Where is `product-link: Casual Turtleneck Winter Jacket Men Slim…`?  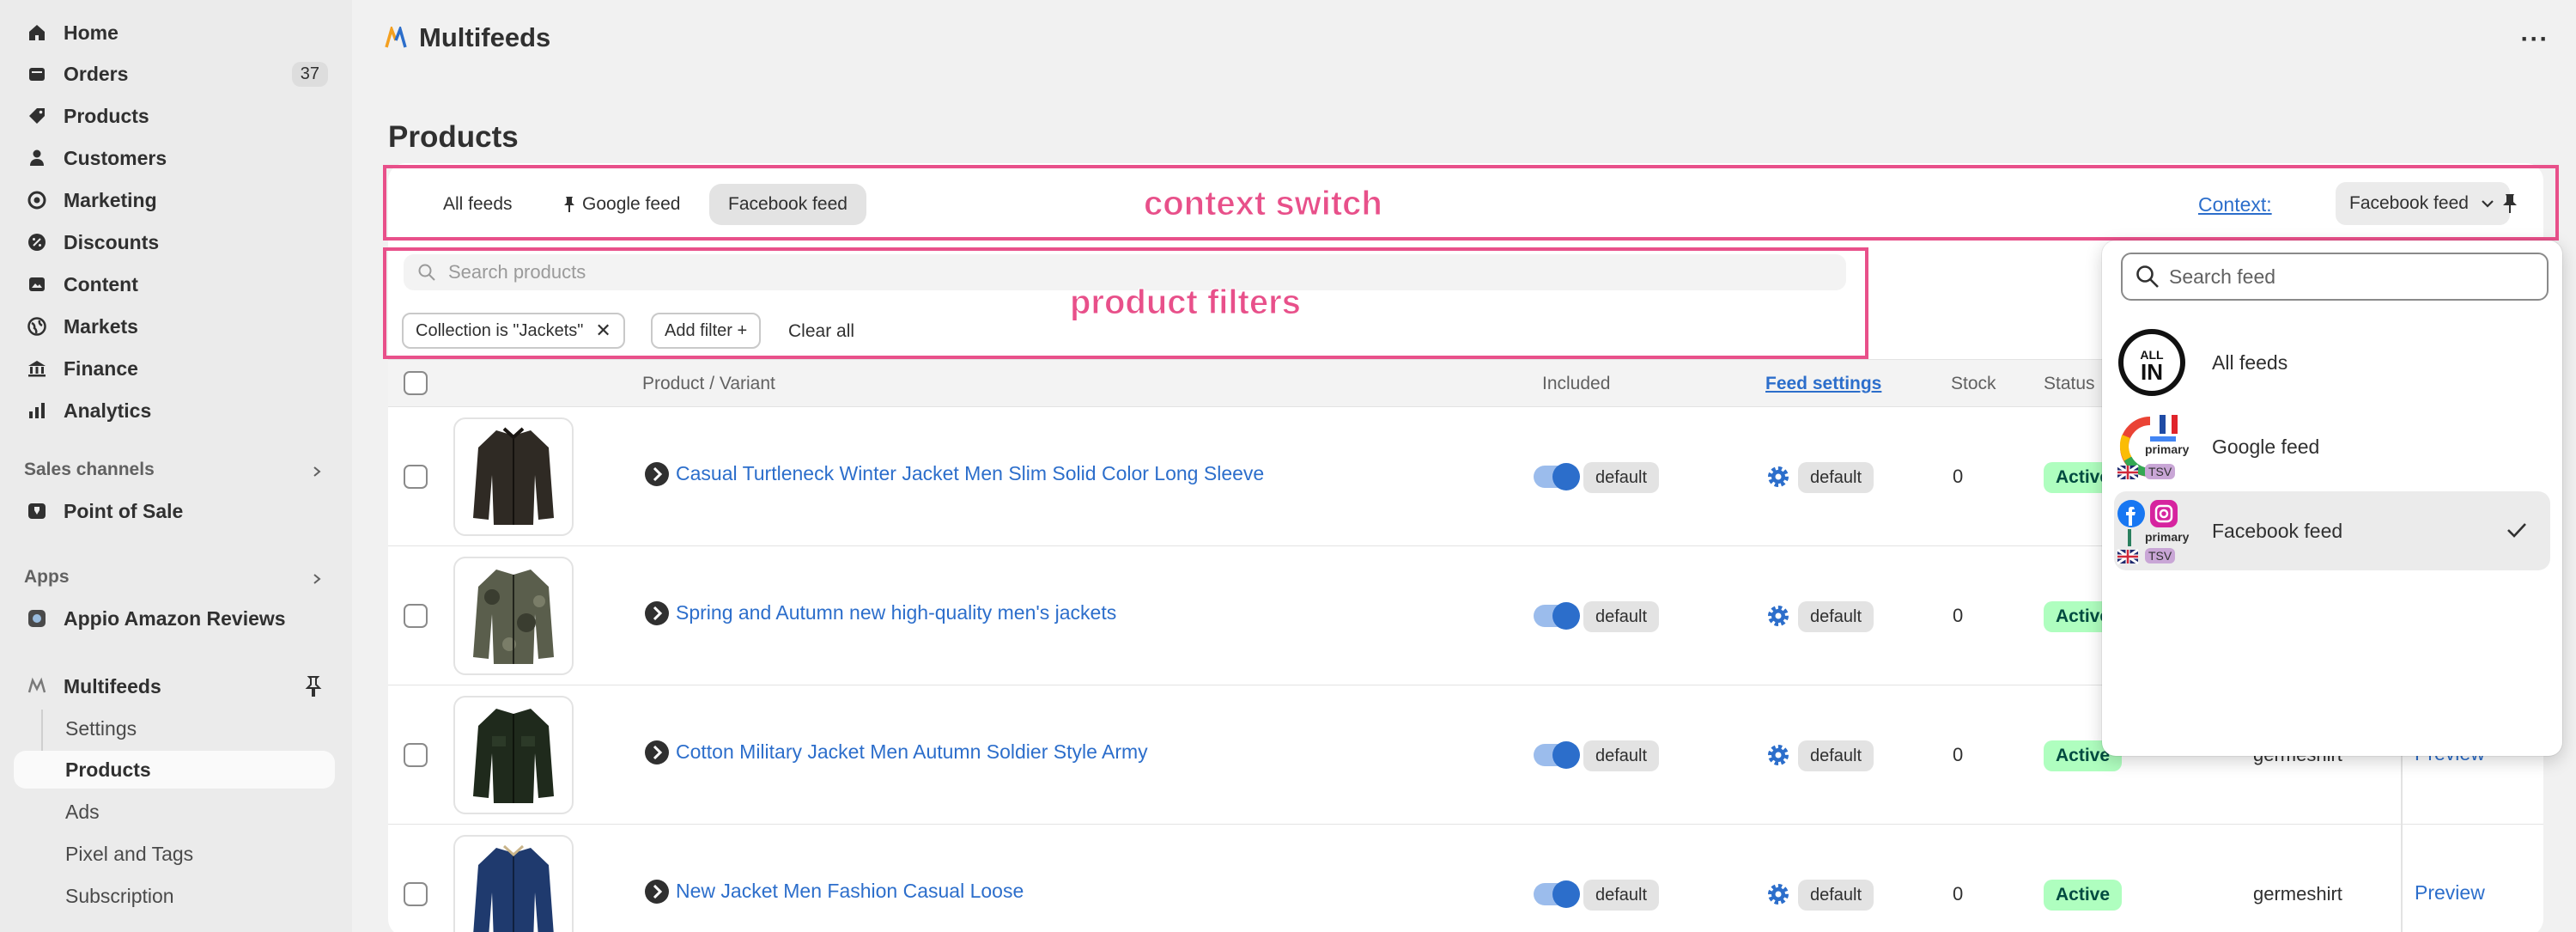
product-link: Casual Turtleneck Winter Jacket Men Slim… is located at coordinates (970, 474).